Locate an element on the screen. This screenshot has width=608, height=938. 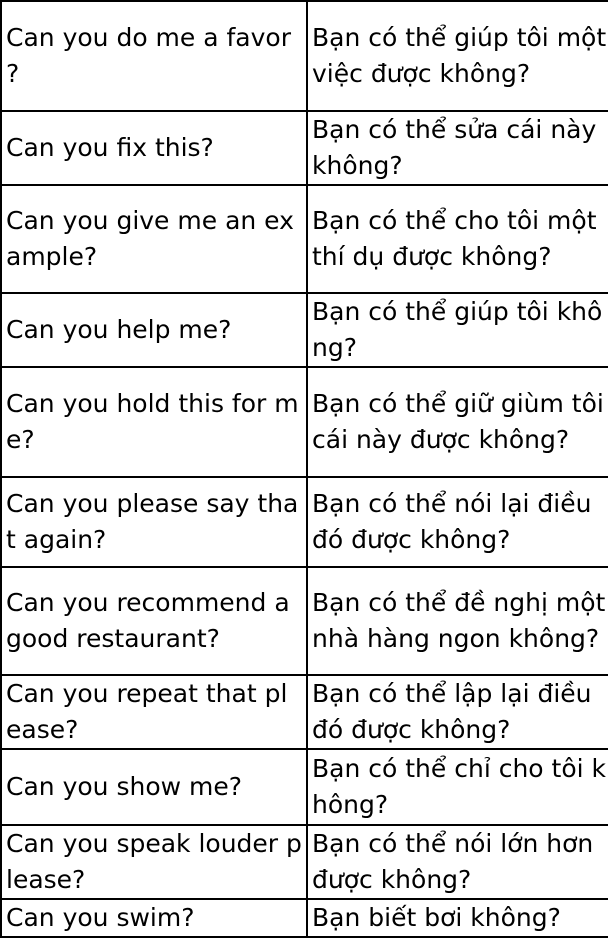
vietnamese-translation: Bạn có thể nói lớn hơn được không? is located at coordinates (457, 862).